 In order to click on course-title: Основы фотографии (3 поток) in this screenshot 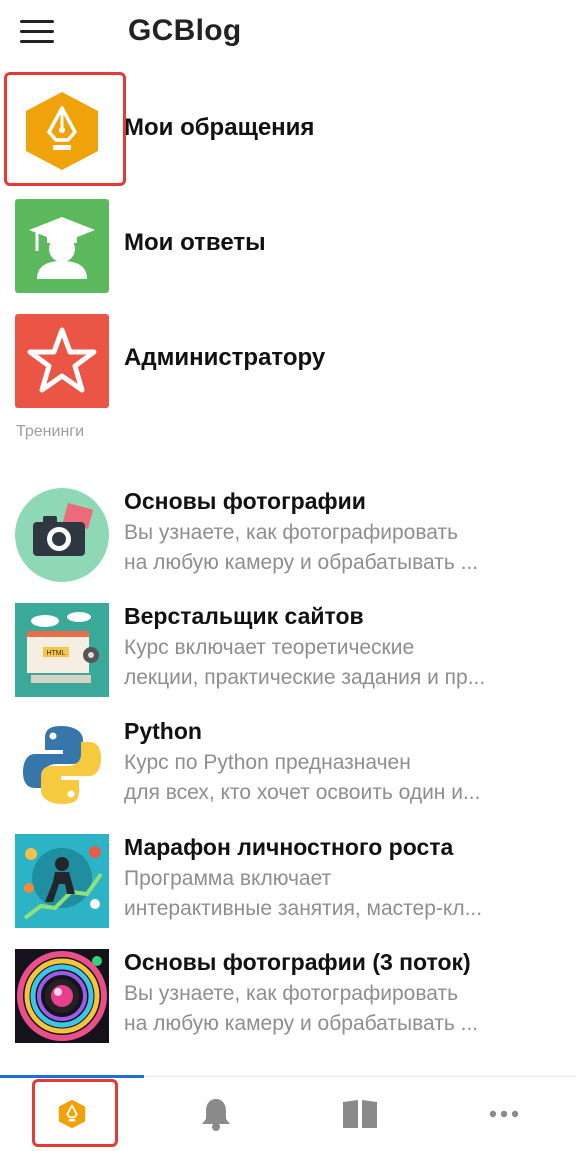, I will do `click(297, 962)`.